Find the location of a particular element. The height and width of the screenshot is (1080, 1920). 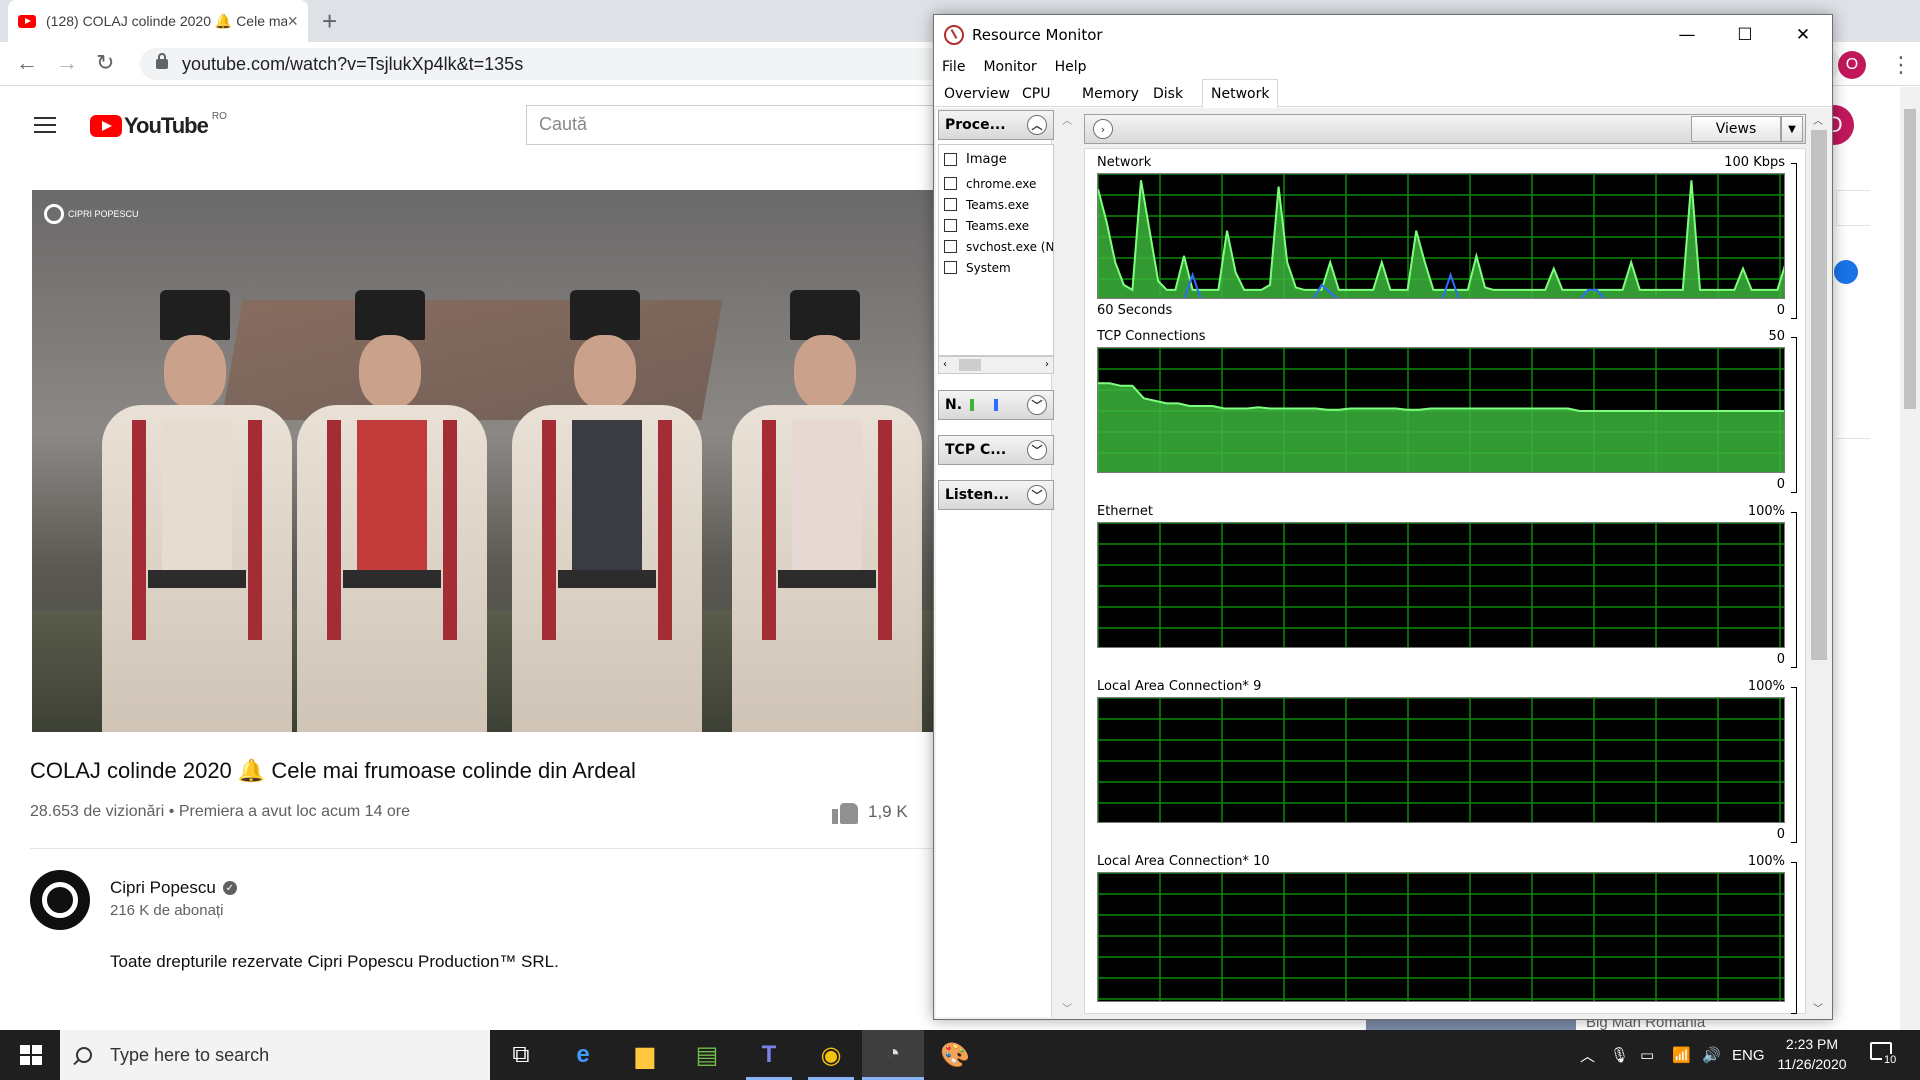

maximize-button: ☐ is located at coordinates (1745, 35).